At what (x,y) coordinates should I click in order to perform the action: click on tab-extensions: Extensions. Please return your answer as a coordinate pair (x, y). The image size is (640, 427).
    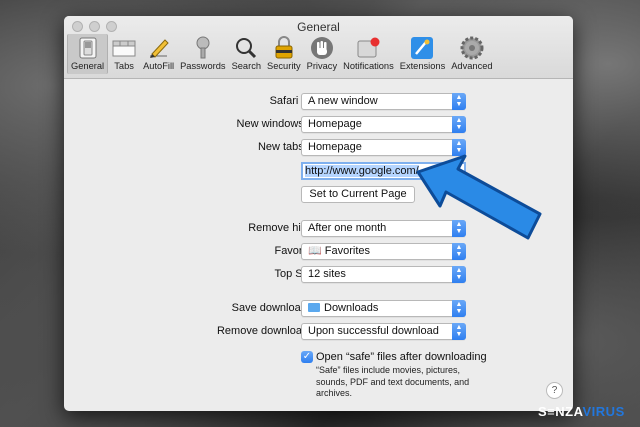
    Looking at the image, I should click on (422, 54).